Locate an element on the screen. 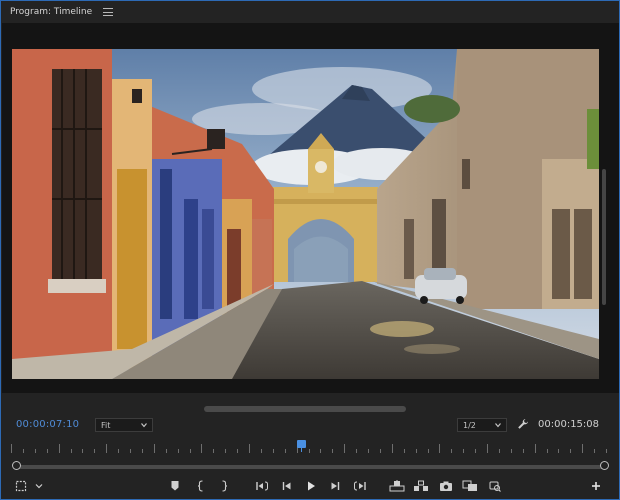 This screenshot has width=620, height=500. add-marker-icon is located at coordinates (175, 486).